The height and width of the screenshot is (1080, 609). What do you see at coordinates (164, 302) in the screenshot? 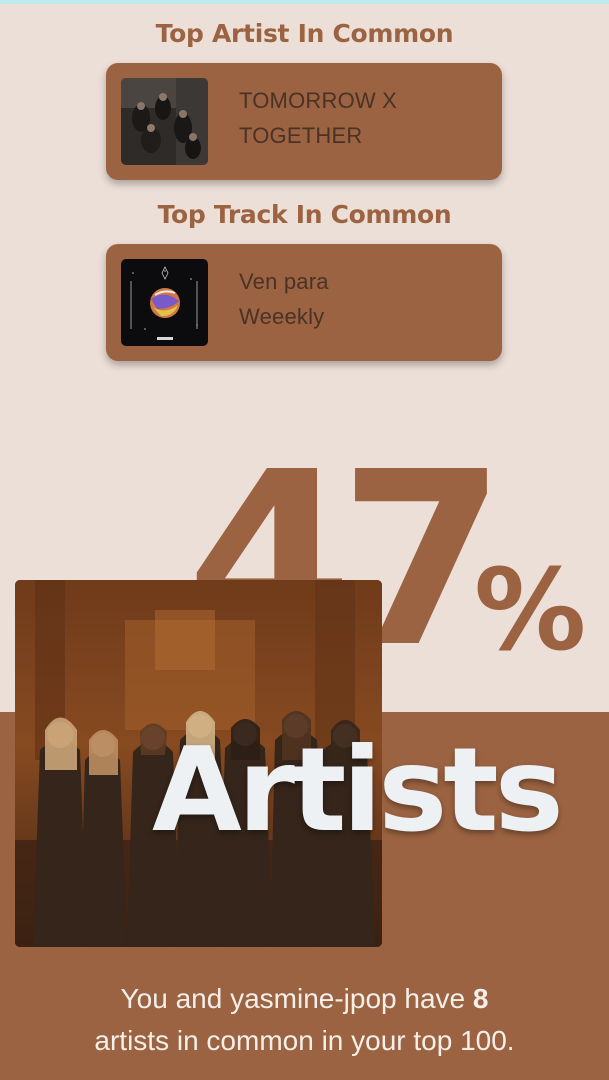
I see `album-cover-image` at bounding box center [164, 302].